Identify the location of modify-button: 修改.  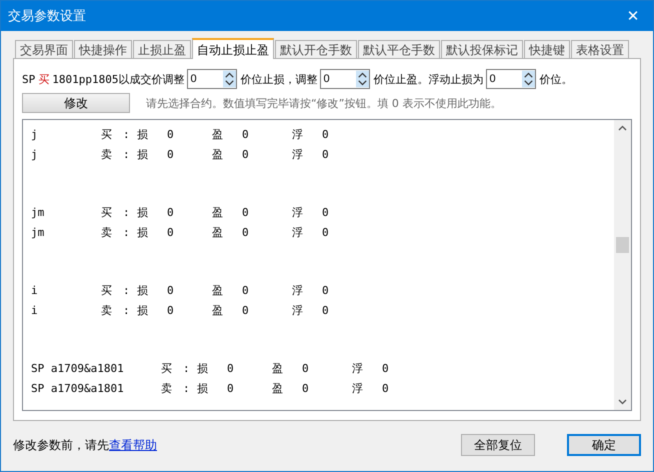
(76, 103).